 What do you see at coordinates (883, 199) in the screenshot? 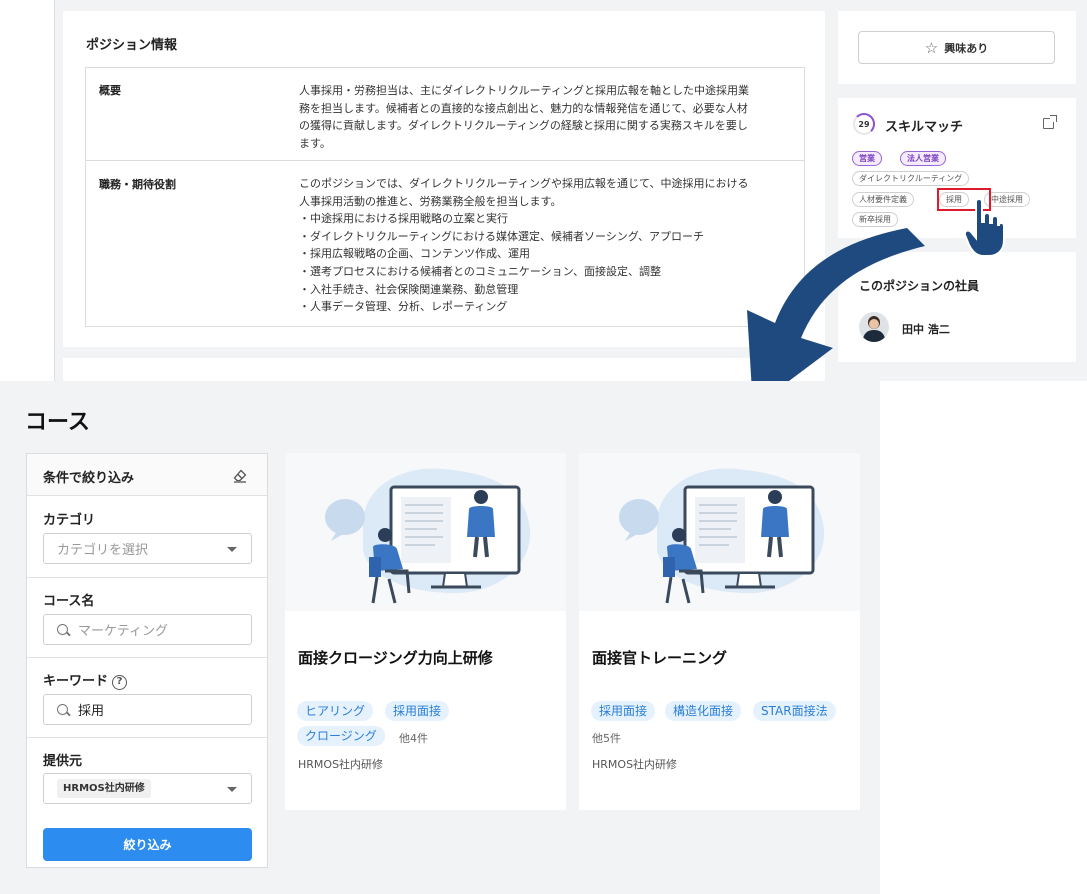
I see `skill-tag: 人材要件定義` at bounding box center [883, 199].